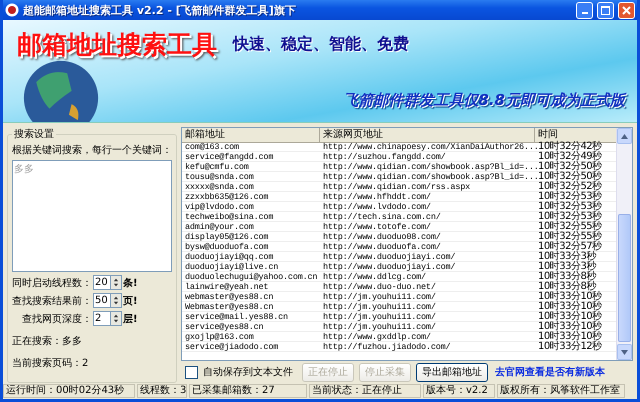  Describe the element at coordinates (248, 391) in the screenshot. I see `status-pane: 已采集邮箱数：27` at that location.